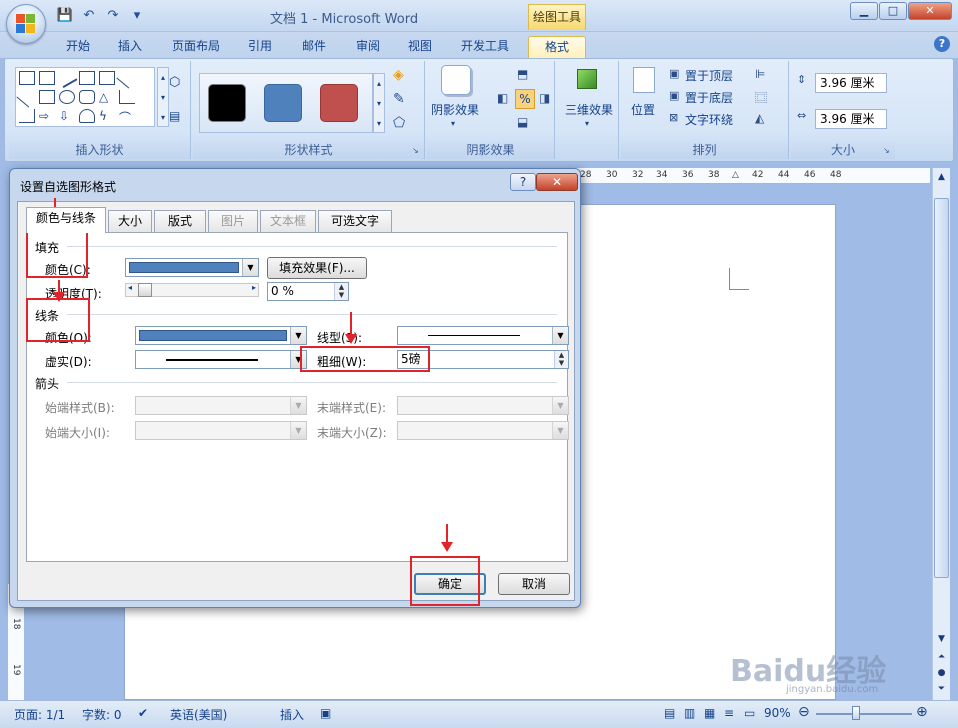  I want to click on rotate-icon: ◭, so click(759, 118).